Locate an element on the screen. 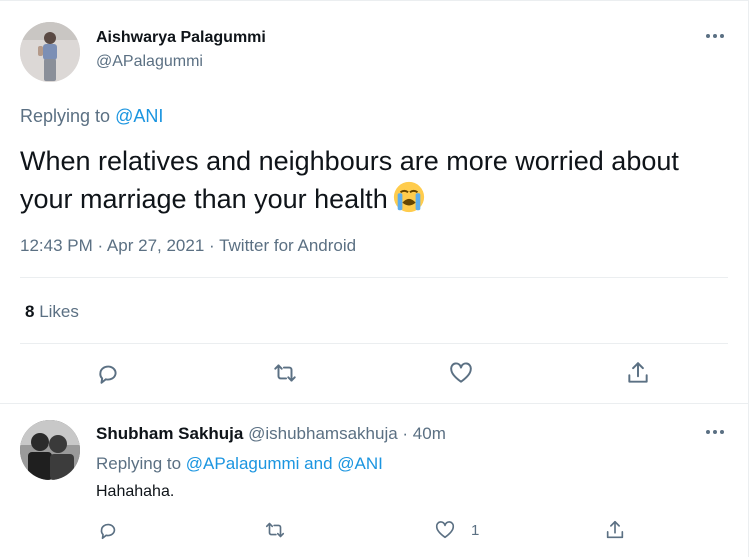 The width and height of the screenshot is (750, 557). replying-to-line: Replying to @ANI is located at coordinates (91, 116).